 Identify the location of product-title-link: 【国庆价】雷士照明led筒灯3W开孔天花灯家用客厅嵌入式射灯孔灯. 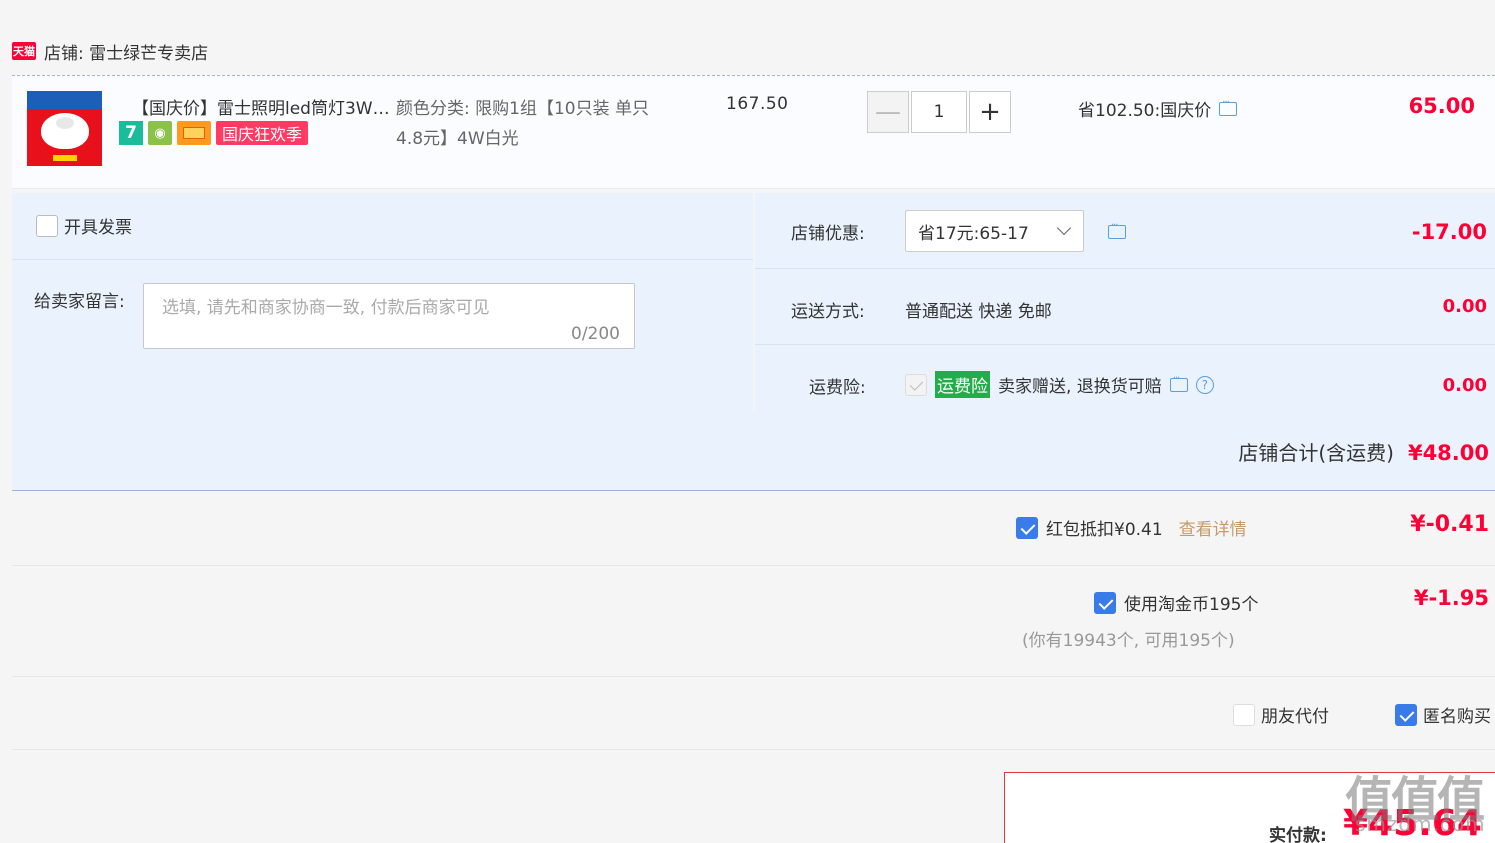
(267, 106).